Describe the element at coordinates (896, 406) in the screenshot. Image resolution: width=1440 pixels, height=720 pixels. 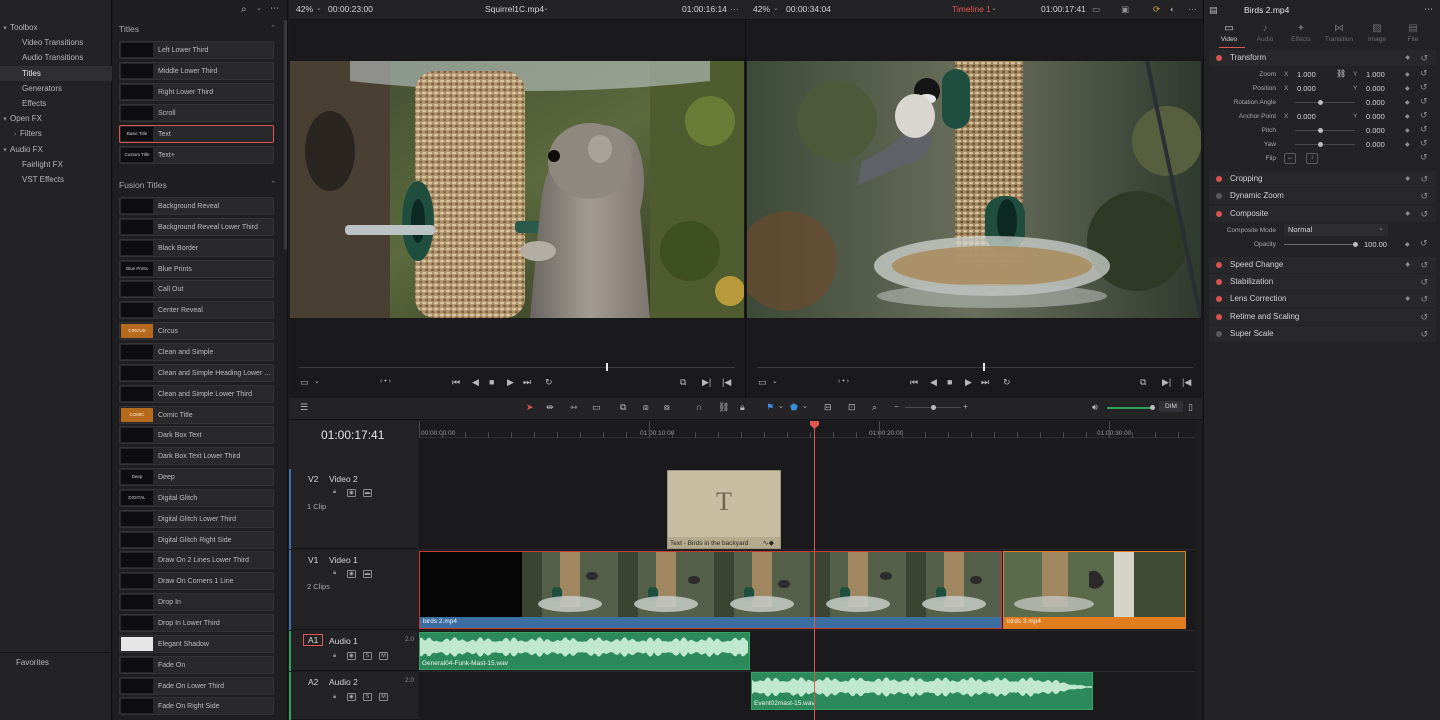
I see `zoom-out-icon: −` at that location.